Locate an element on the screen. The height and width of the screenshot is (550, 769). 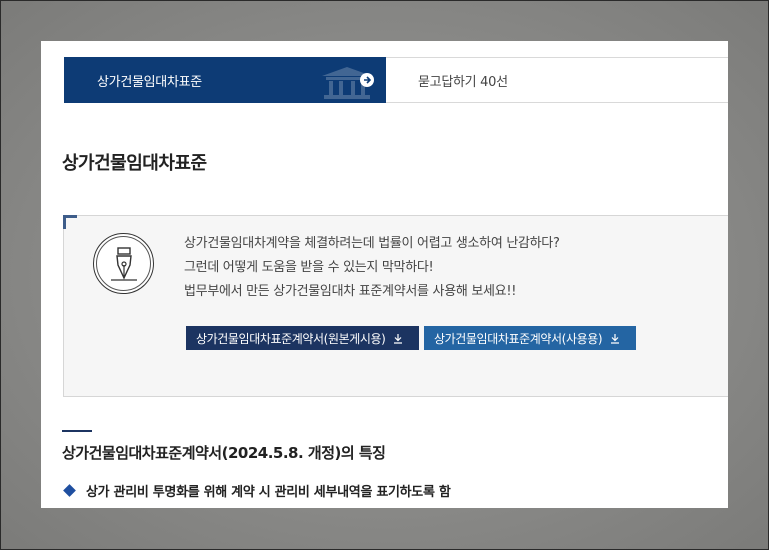
fountain-pen-icon is located at coordinates (123, 263).